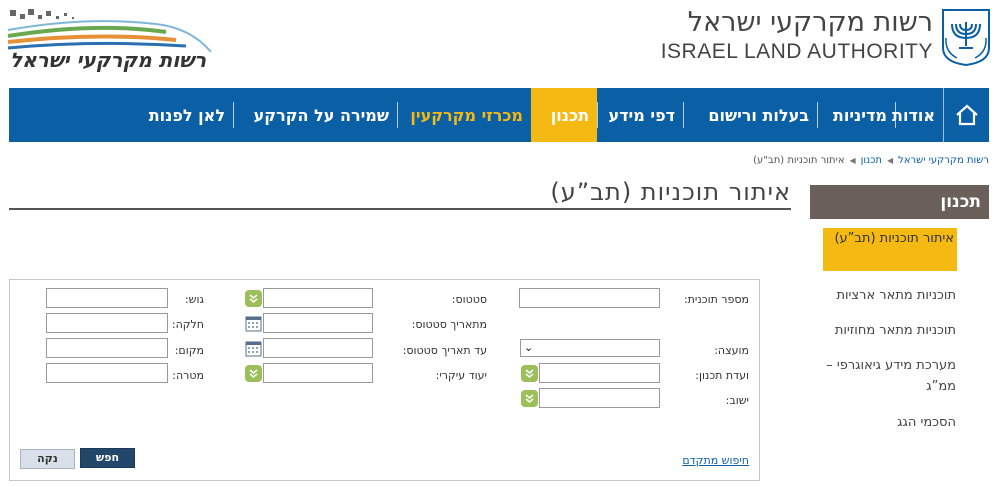 Image resolution: width=999 pixels, height=487 pixels. Describe the element at coordinates (194, 299) in the screenshot. I see `block-label: גוש:` at that location.